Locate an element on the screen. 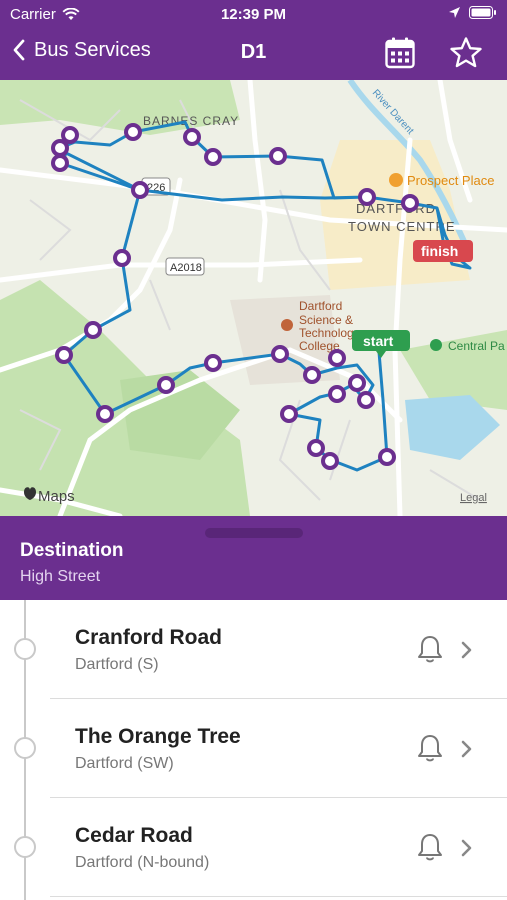 This screenshot has height=900, width=507. start-label: start is located at coordinates (378, 341).